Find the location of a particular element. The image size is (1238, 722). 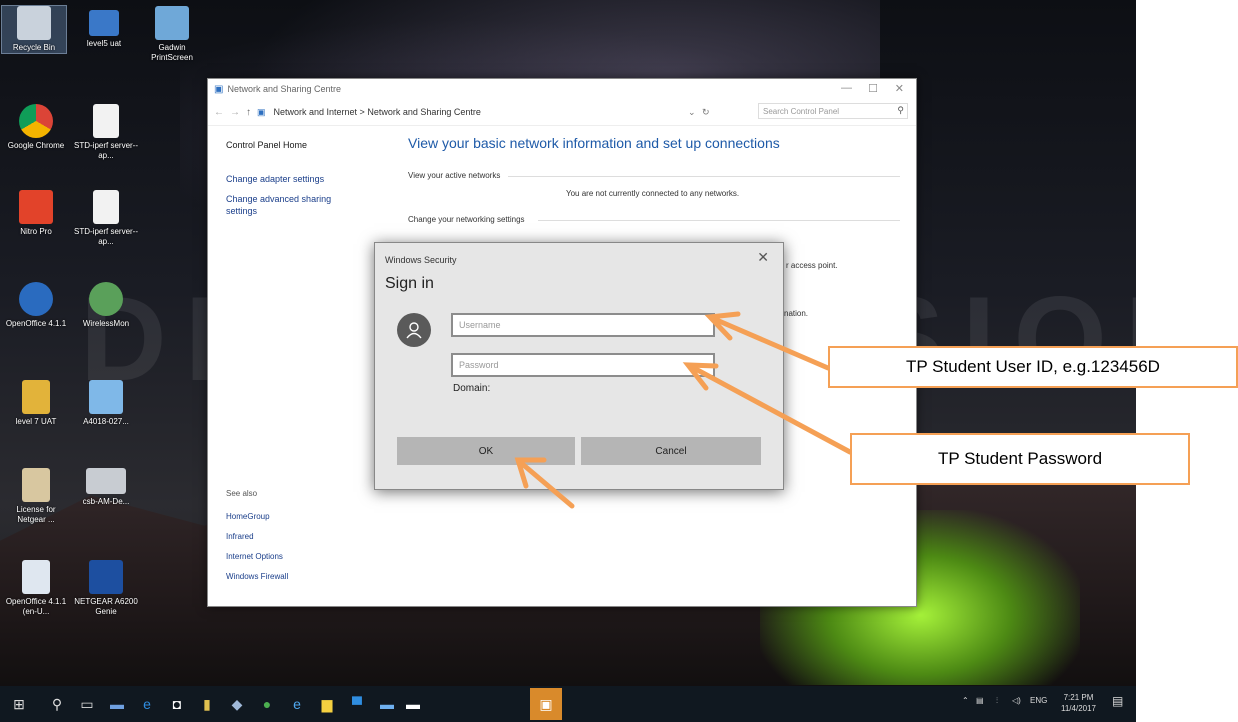

volume-tray-icon: ◁) is located at coordinates (1016, 700).